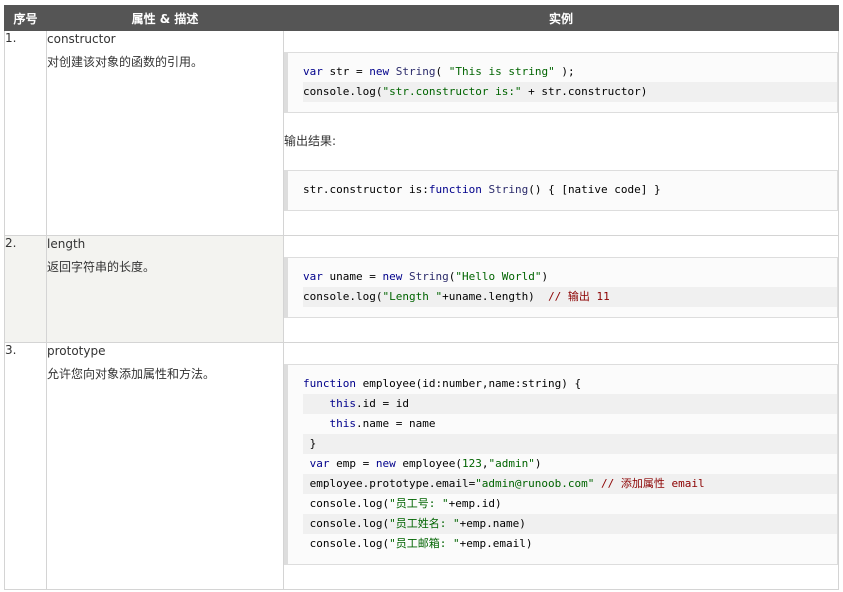 This screenshot has width=843, height=592. Describe the element at coordinates (496, 543) in the screenshot. I see `code-token: +emp.email)` at that location.